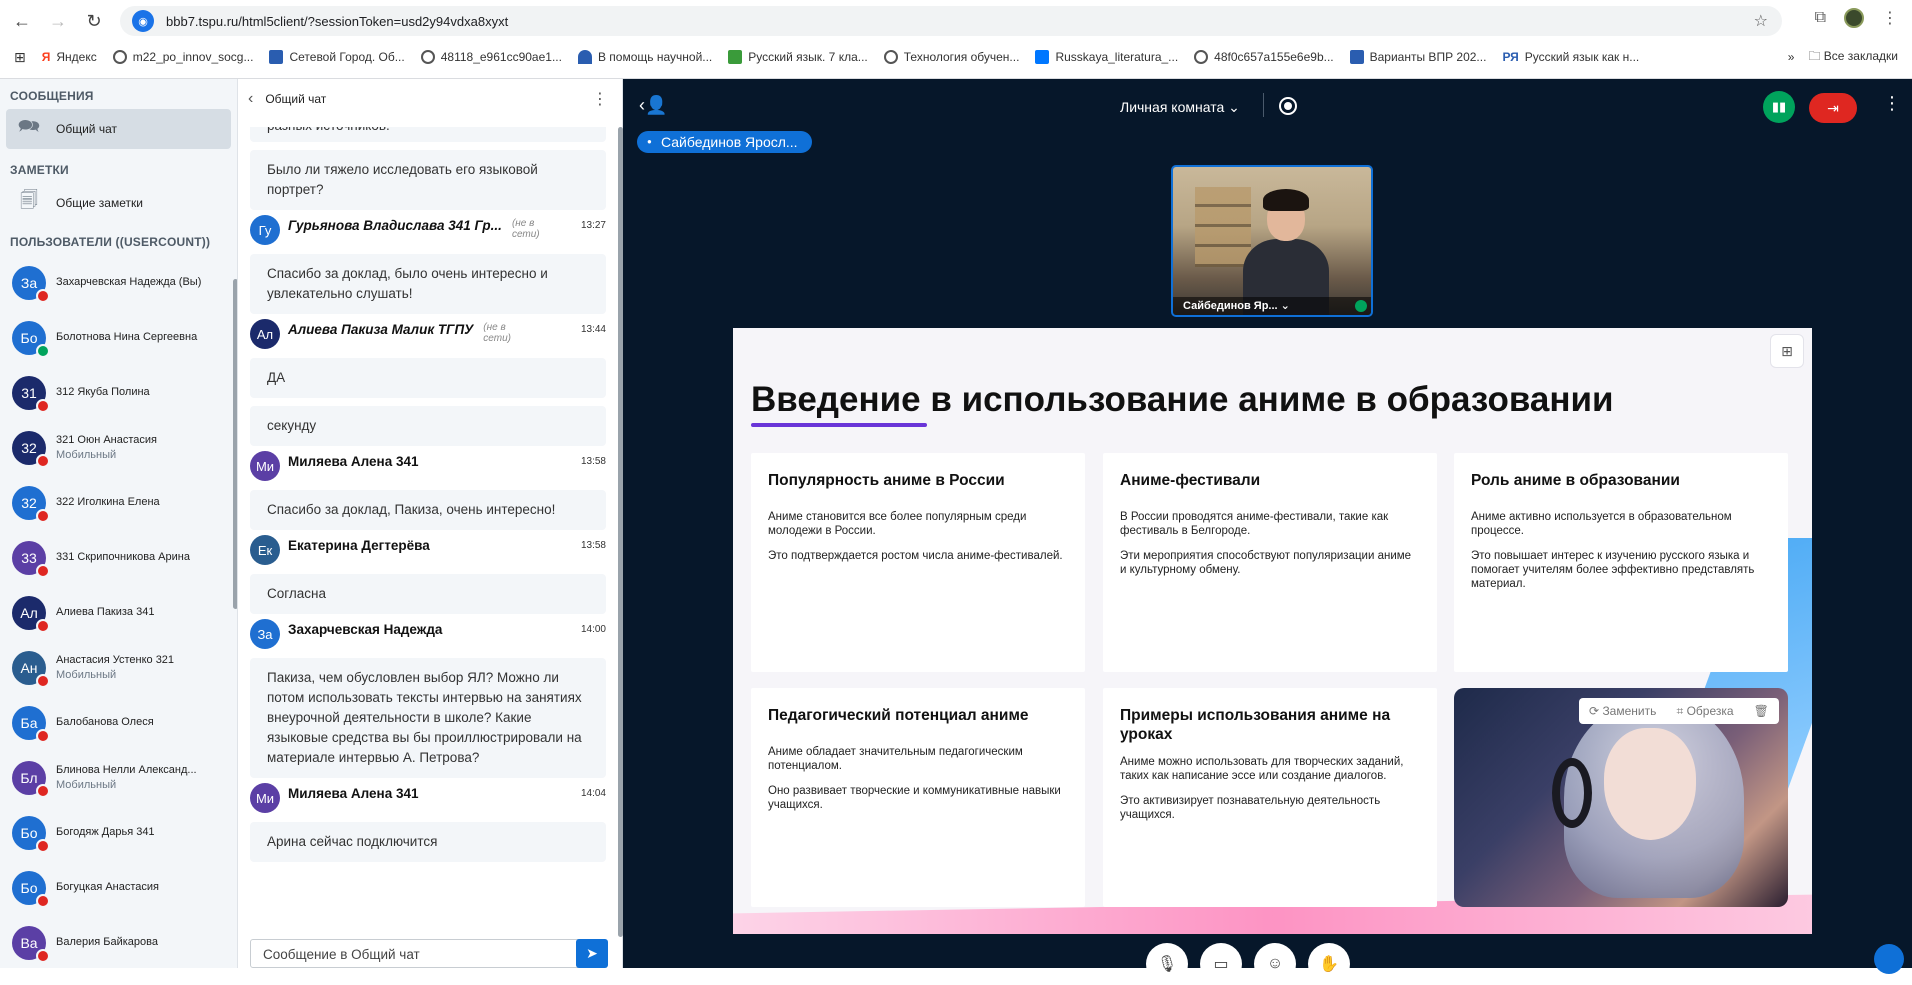 The image size is (1912, 985). I want to click on notes-header: ЗАМЕТКИ, so click(39, 170).